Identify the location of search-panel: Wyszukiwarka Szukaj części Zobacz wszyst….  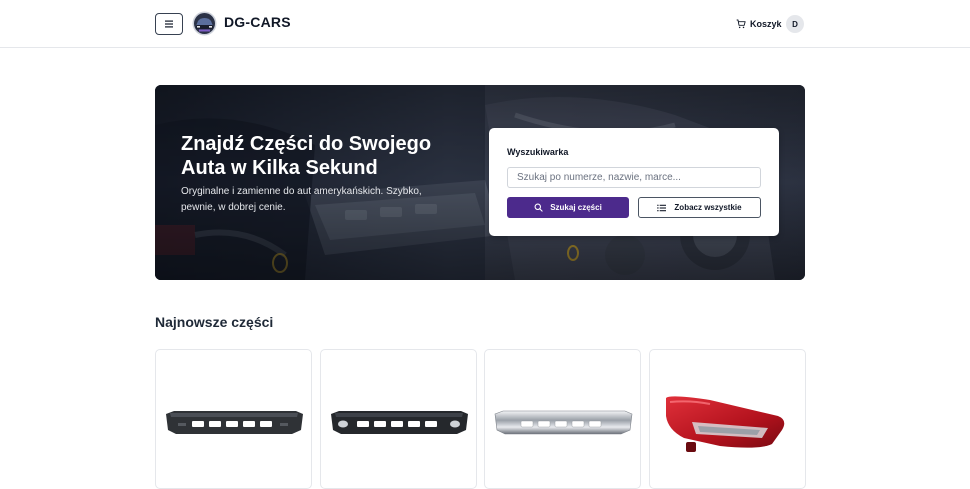
(634, 182).